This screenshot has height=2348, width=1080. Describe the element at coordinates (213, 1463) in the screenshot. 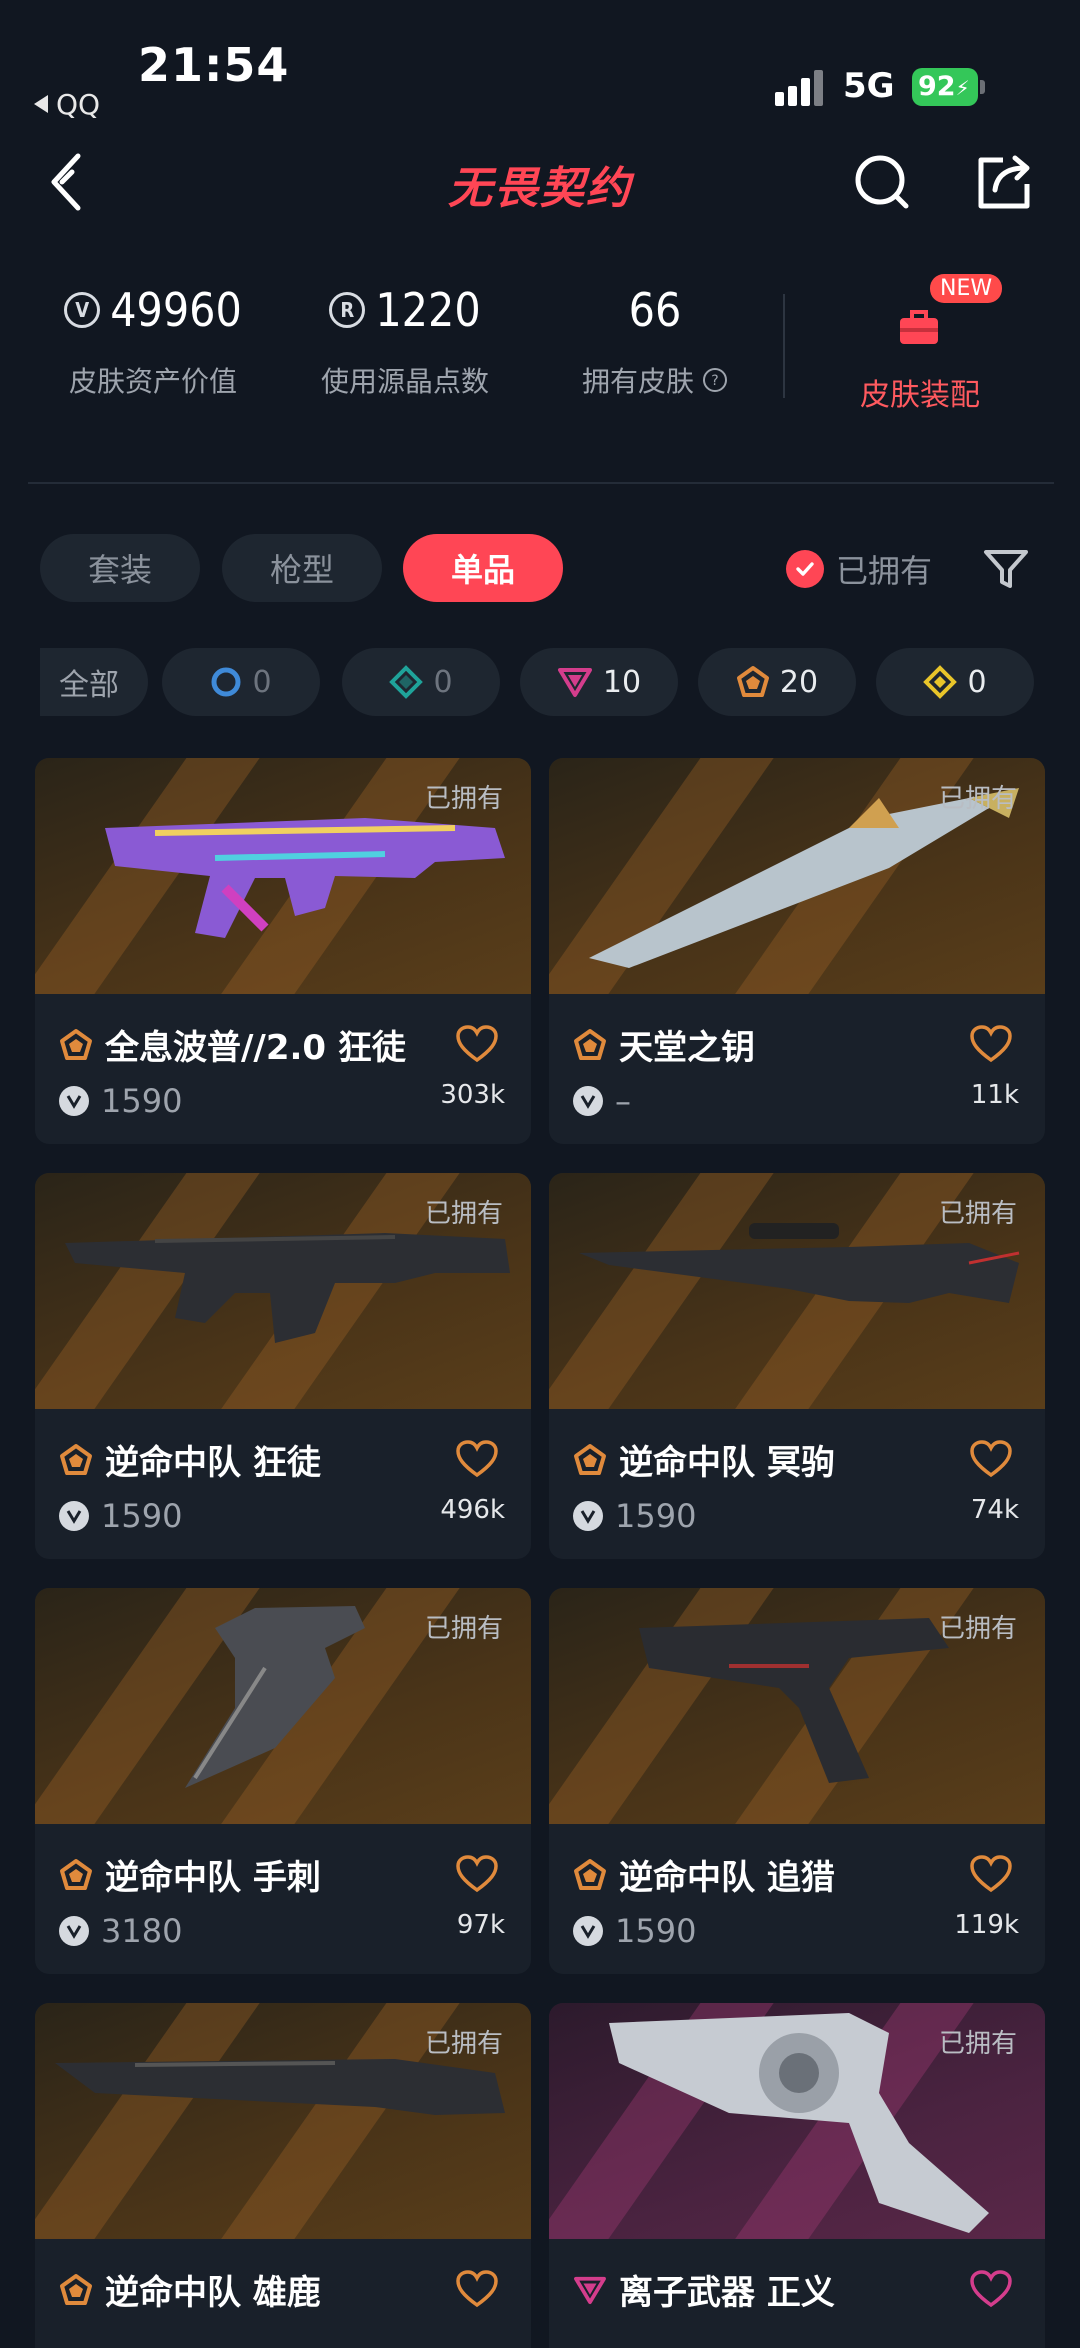

I see `skin-name-text: 逆命中队 狂徒` at that location.